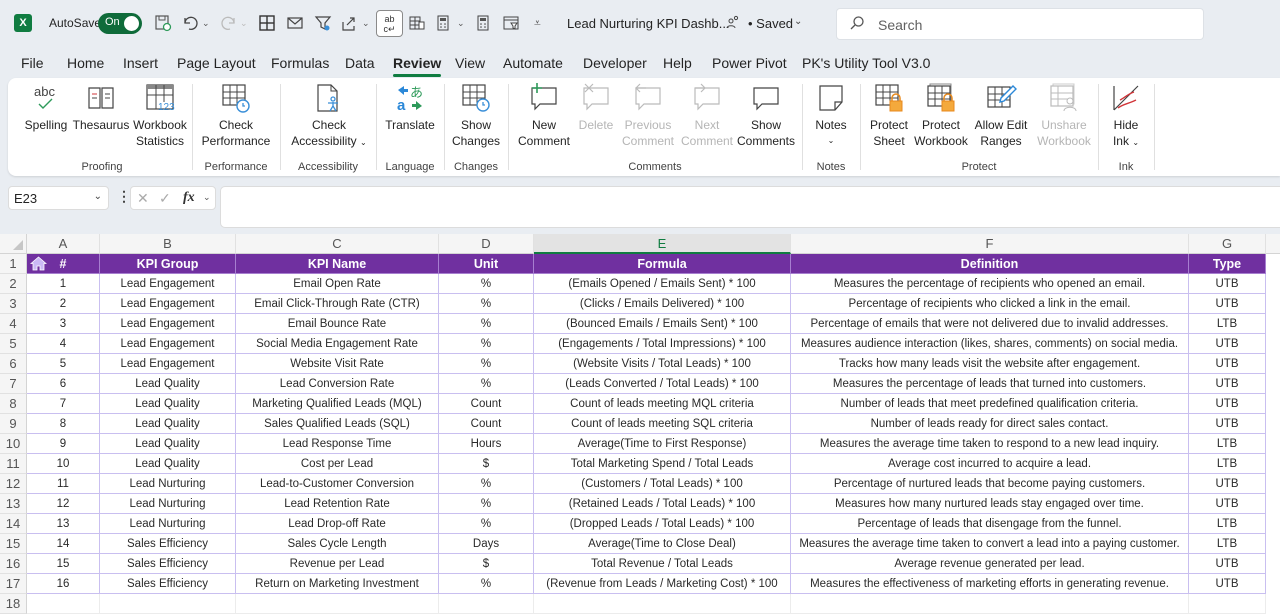 The height and width of the screenshot is (616, 1280). What do you see at coordinates (750, 207) in the screenshot?
I see `formula-input` at bounding box center [750, 207].